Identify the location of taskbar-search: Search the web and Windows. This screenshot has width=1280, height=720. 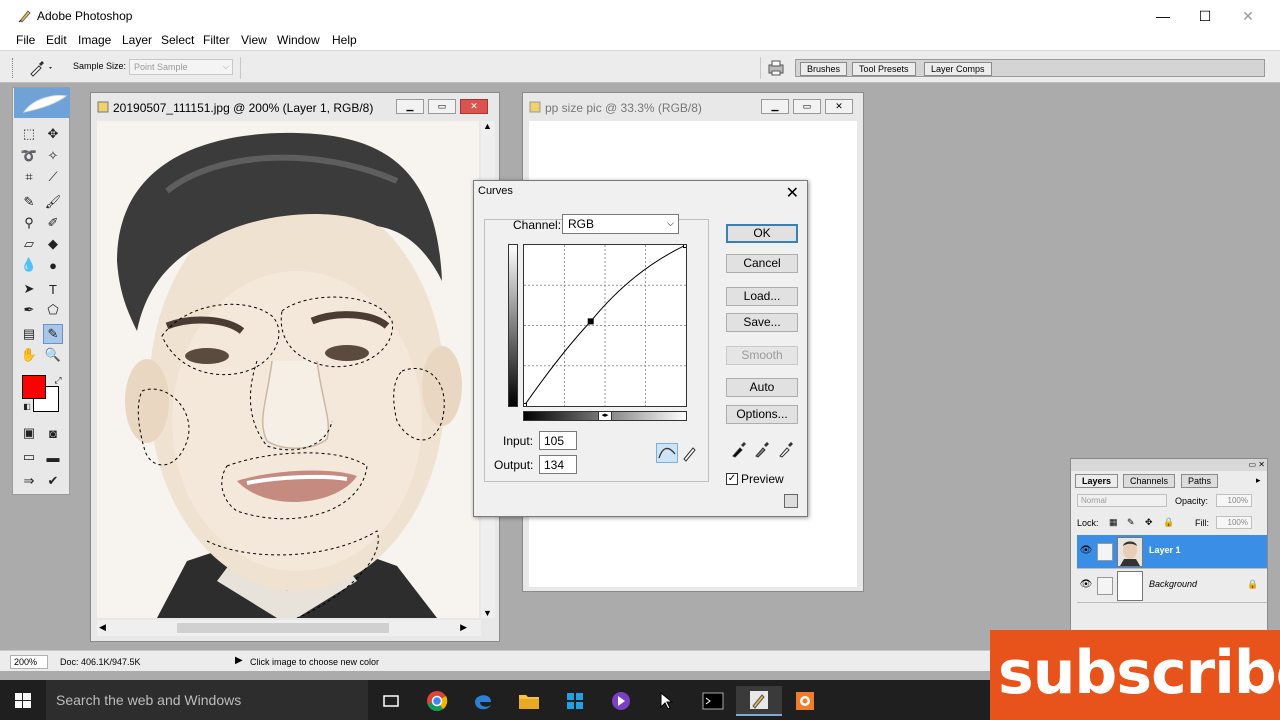
(207, 700).